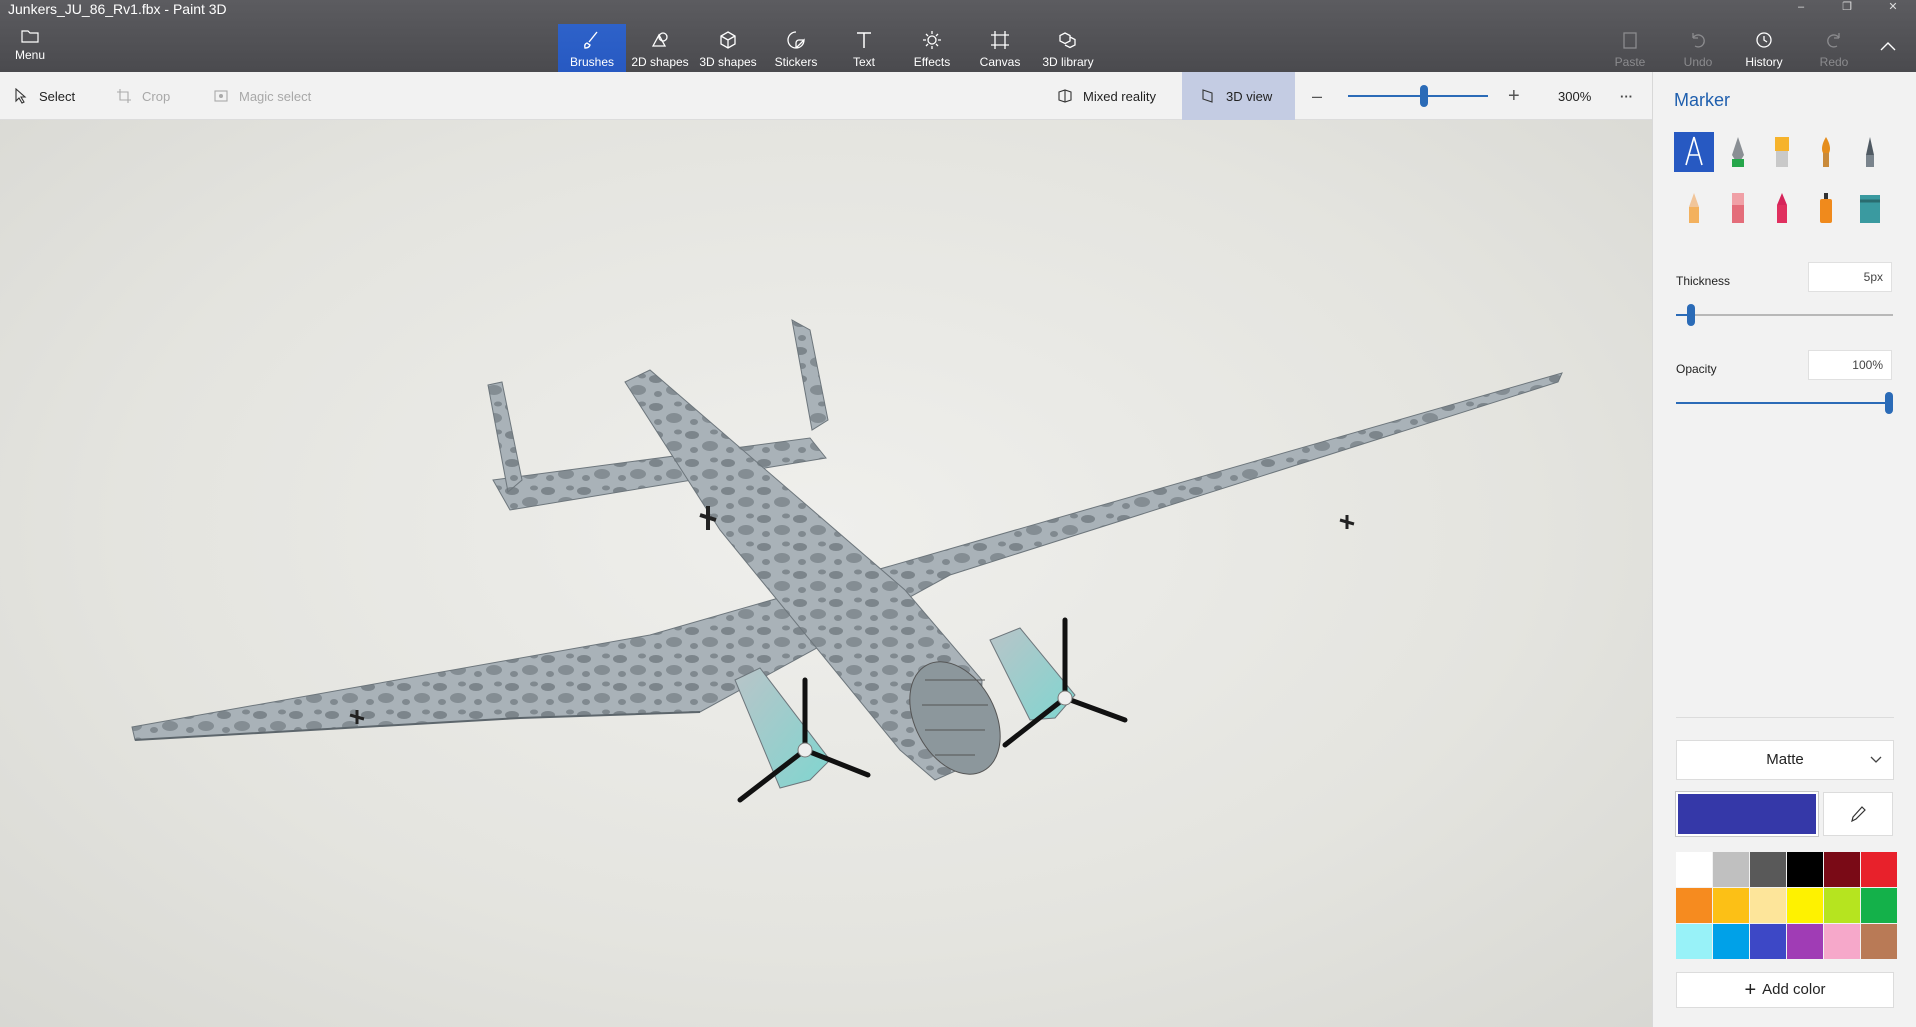 The height and width of the screenshot is (1027, 1916). I want to click on calligraphy-pen-icon, so click(1738, 152).